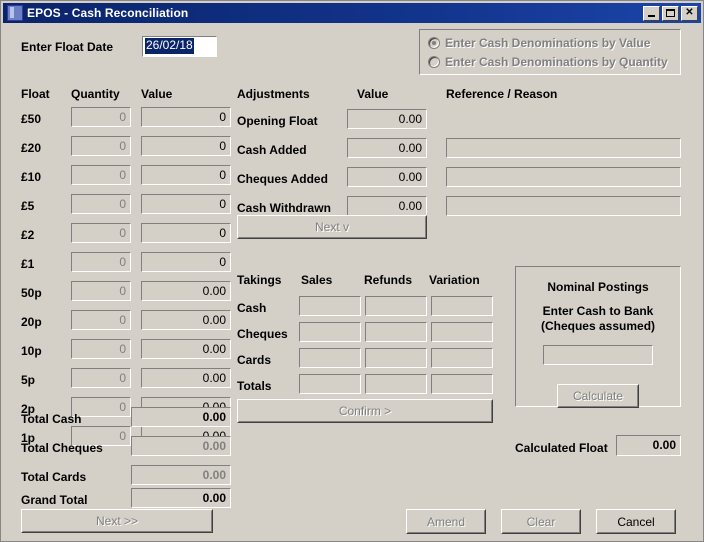 The height and width of the screenshot is (542, 704). Describe the element at coordinates (35, 94) in the screenshot. I see `float-header-denomination: Float` at that location.